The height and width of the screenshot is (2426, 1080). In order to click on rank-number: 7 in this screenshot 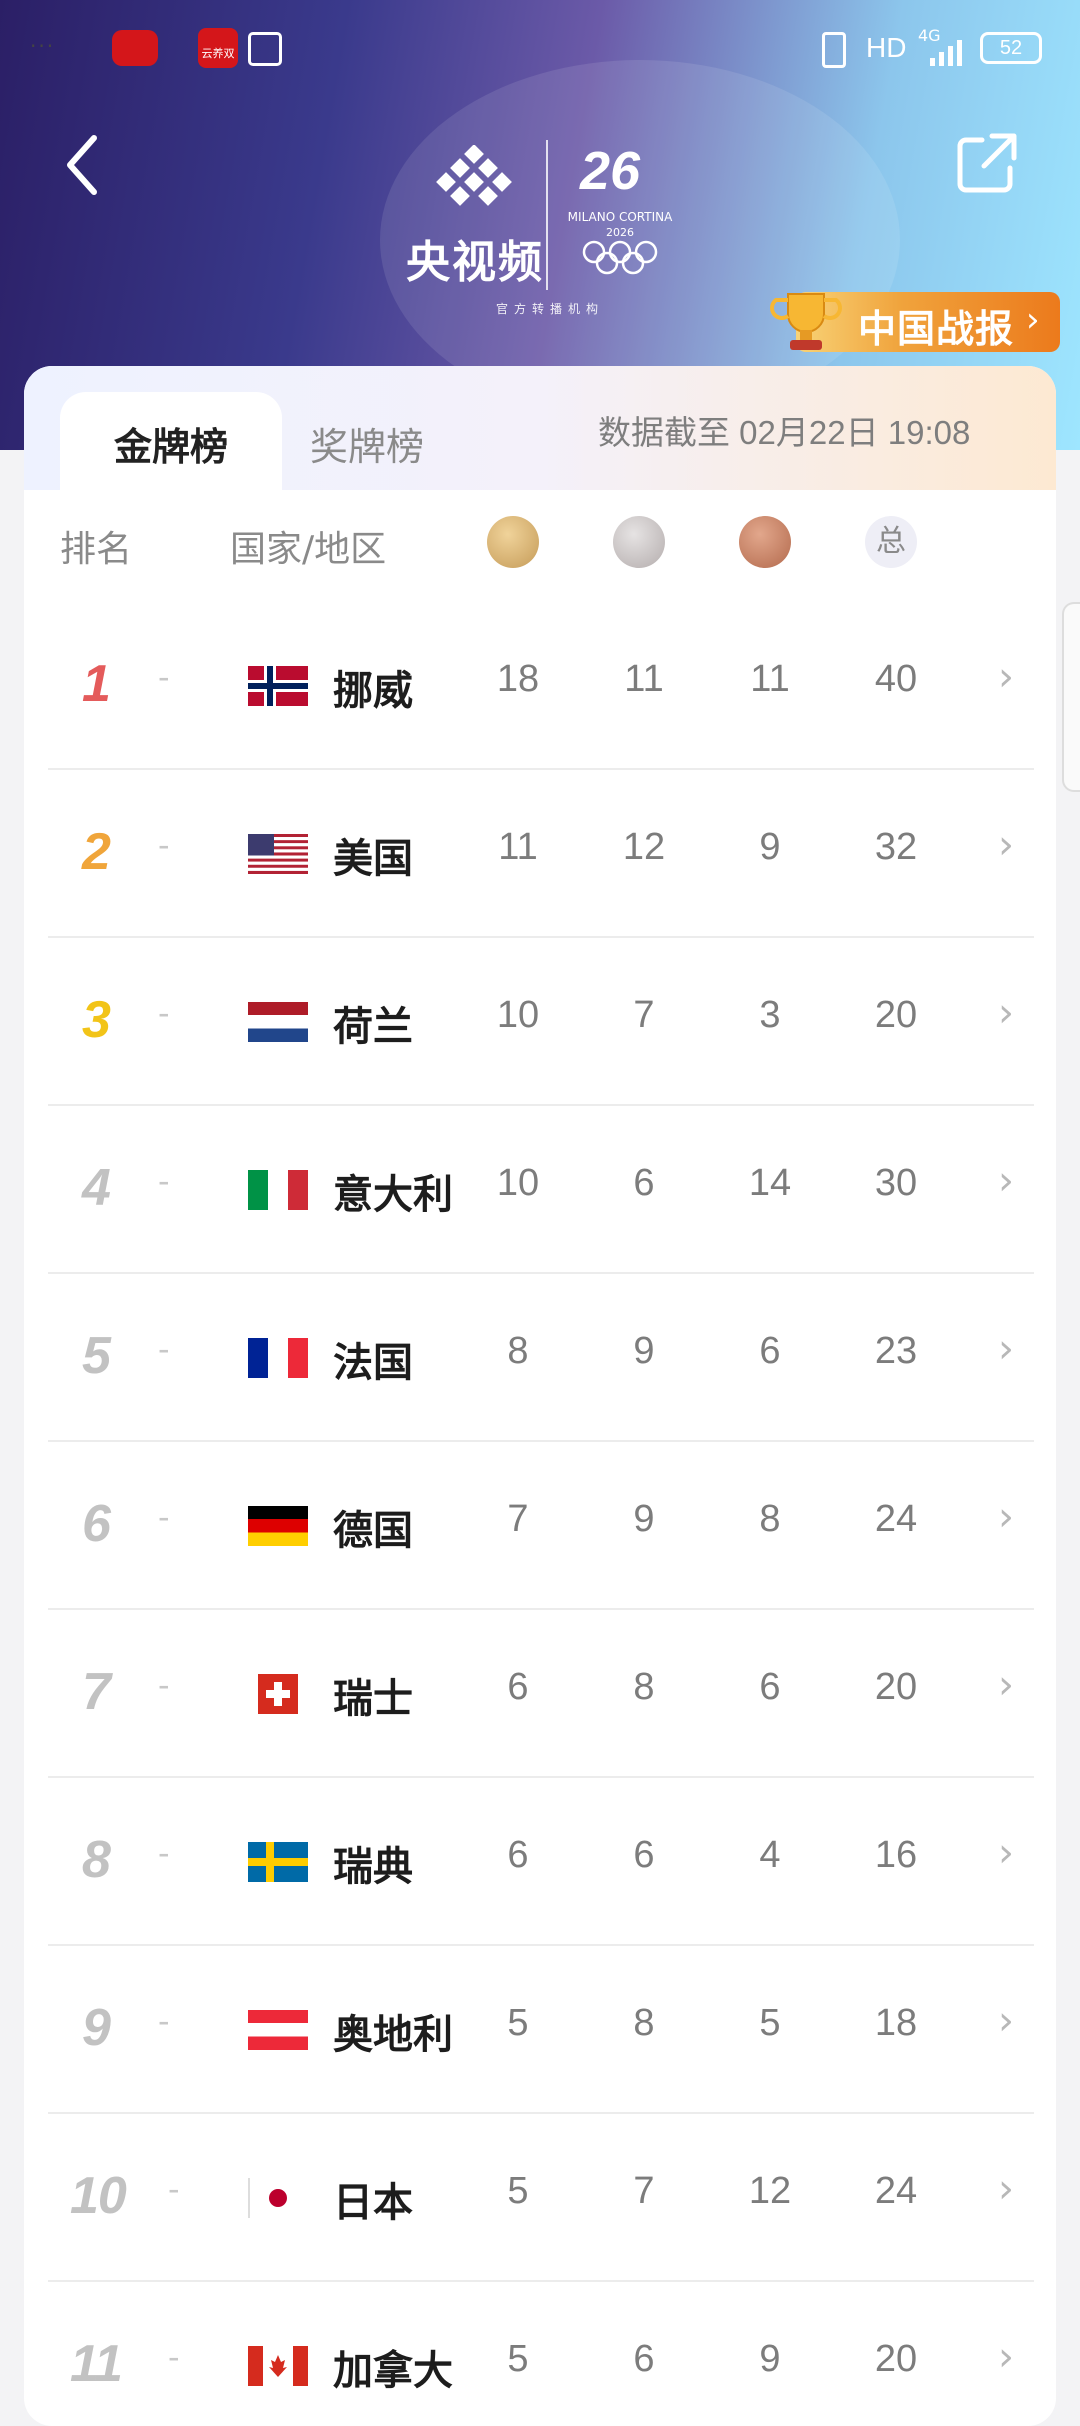, I will do `click(96, 1692)`.